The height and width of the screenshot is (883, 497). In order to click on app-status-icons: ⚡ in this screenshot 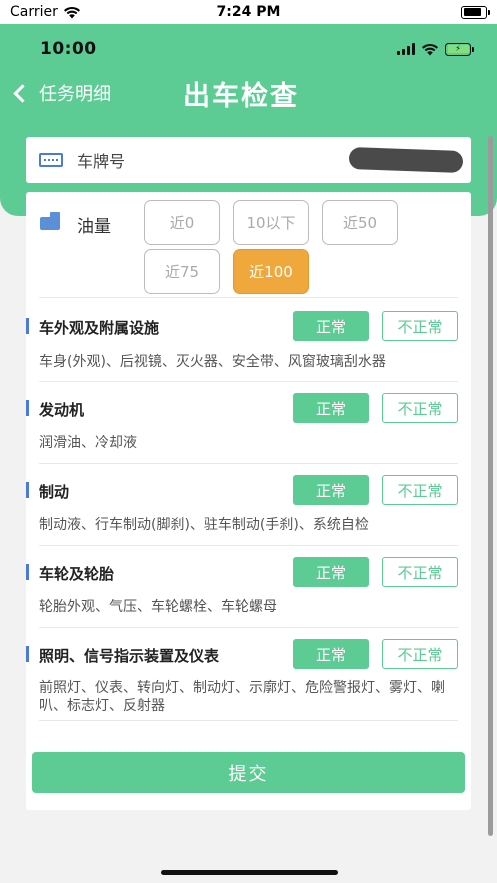, I will do `click(435, 49)`.